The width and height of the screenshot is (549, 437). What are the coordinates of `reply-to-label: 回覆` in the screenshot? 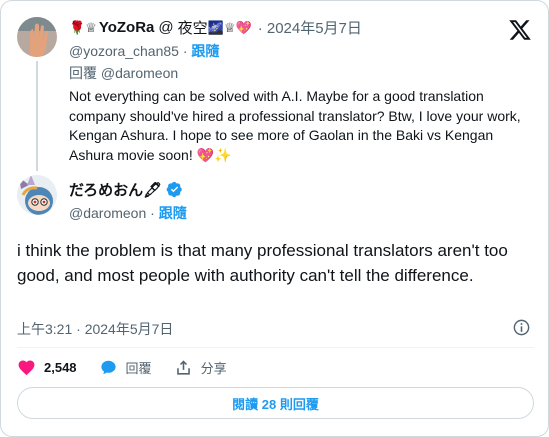 It's located at (83, 73).